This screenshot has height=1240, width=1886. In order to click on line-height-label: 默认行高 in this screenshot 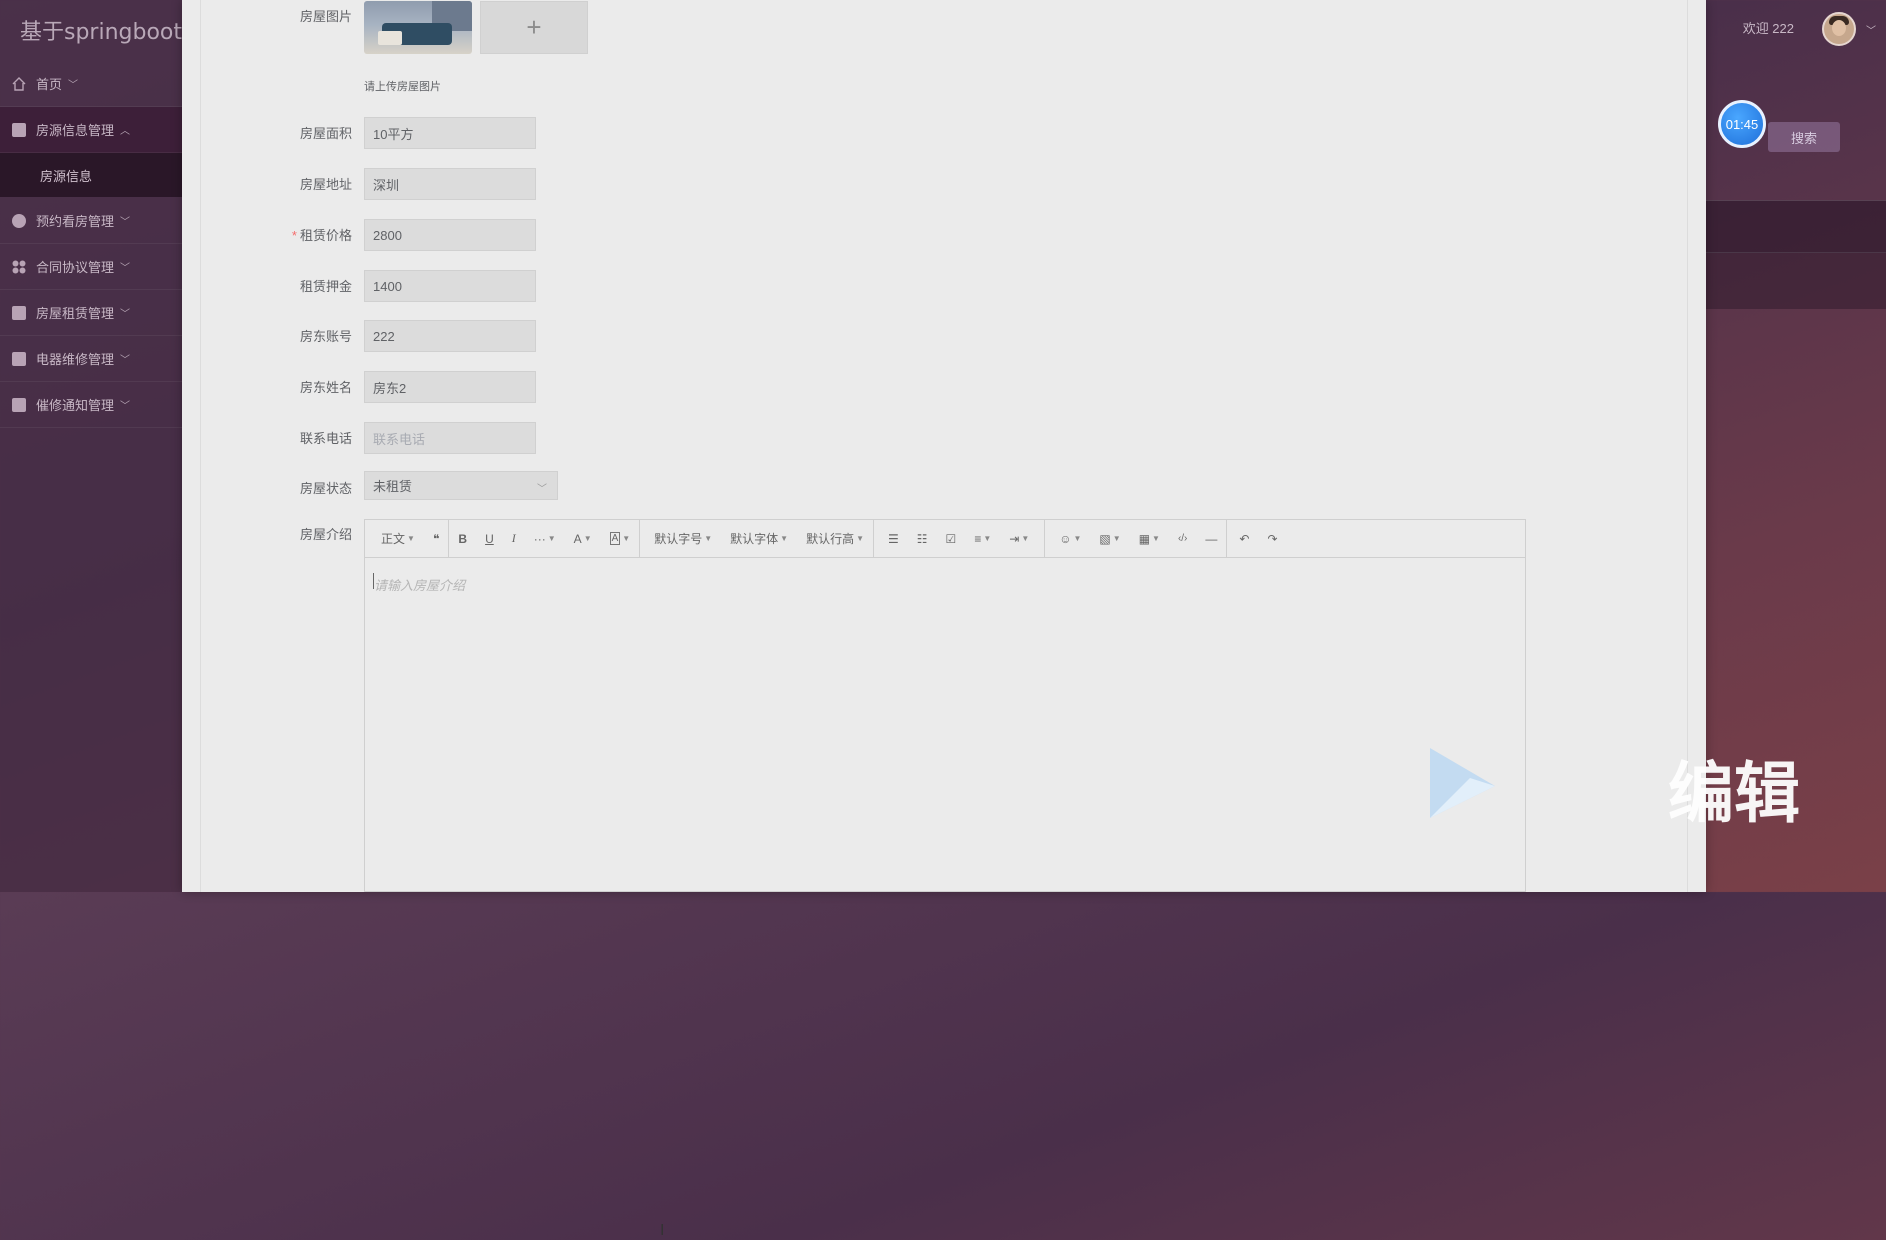, I will do `click(830, 539)`.